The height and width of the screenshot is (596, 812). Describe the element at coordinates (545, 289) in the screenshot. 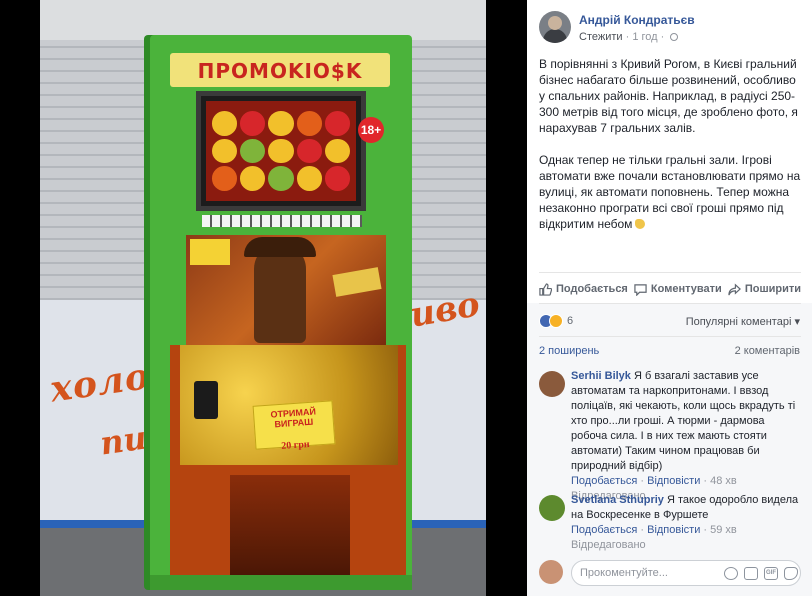

I see `thumbs-up-icon` at that location.